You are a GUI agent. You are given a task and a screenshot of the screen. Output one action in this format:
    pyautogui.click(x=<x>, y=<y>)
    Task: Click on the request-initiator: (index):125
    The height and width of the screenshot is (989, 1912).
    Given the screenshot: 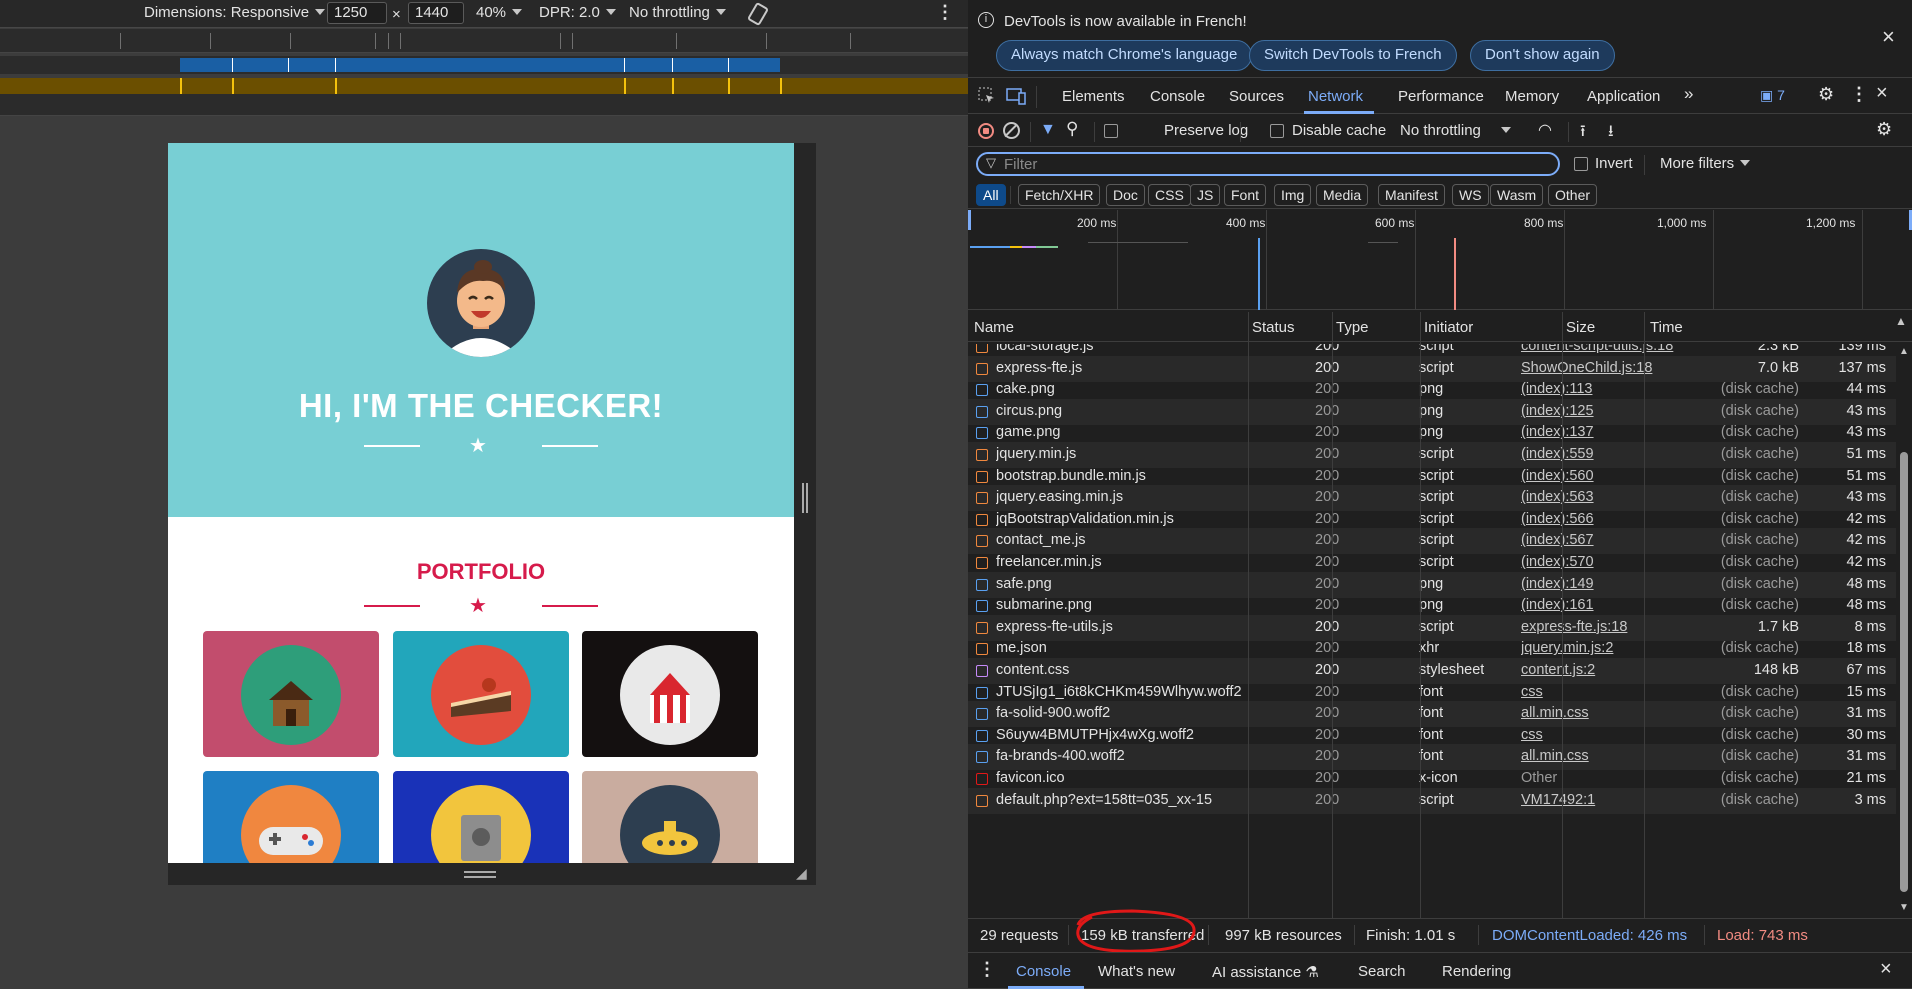 What is the action you would take?
    pyautogui.click(x=1608, y=411)
    